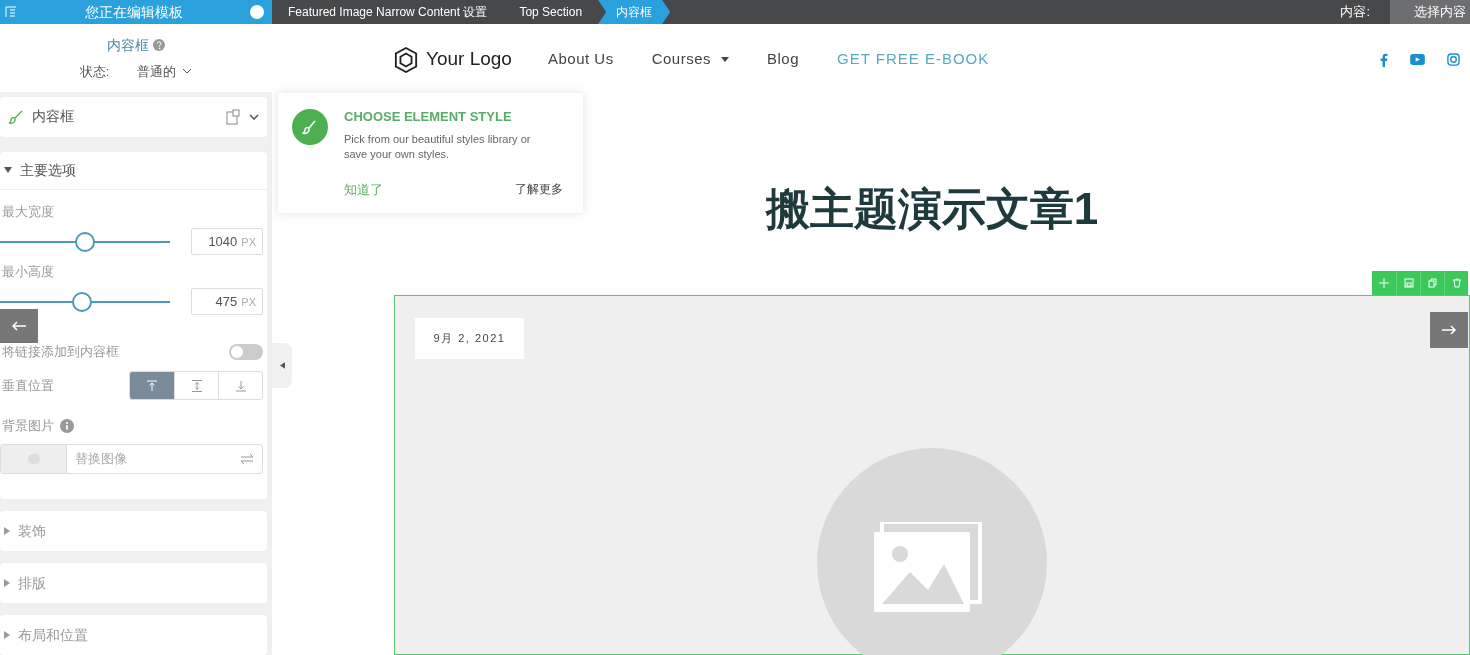 Image resolution: width=1470 pixels, height=655 pixels. I want to click on field-label: 最小高度, so click(28, 271).